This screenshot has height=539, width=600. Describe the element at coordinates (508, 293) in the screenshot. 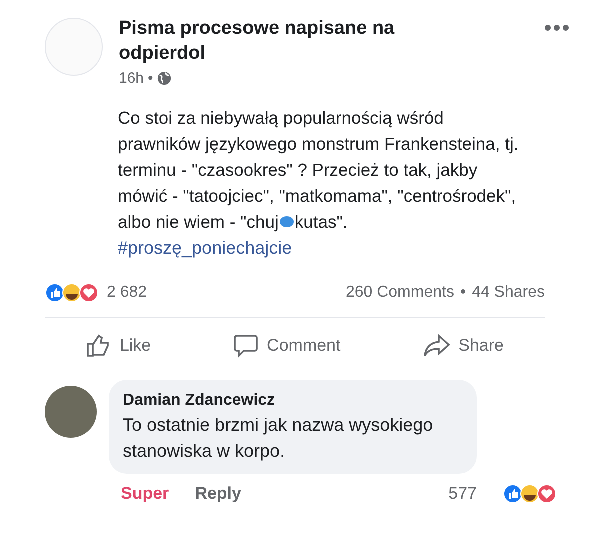

I see `shares-count: 44 Shares` at that location.